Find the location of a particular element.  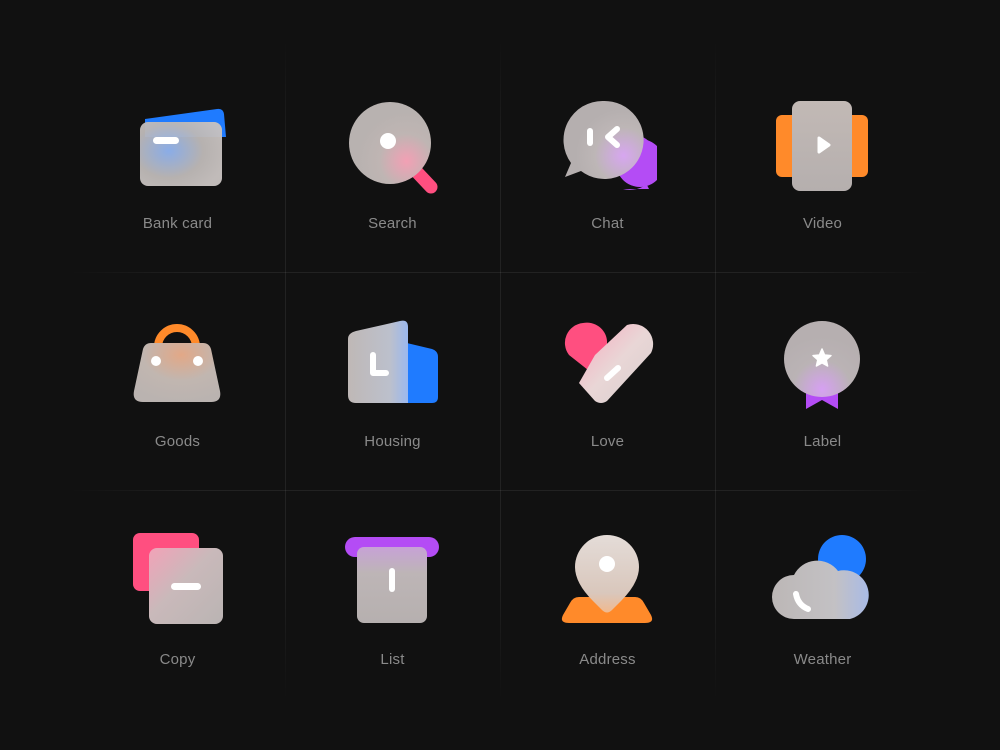

icon-label: List is located at coordinates (392, 659).